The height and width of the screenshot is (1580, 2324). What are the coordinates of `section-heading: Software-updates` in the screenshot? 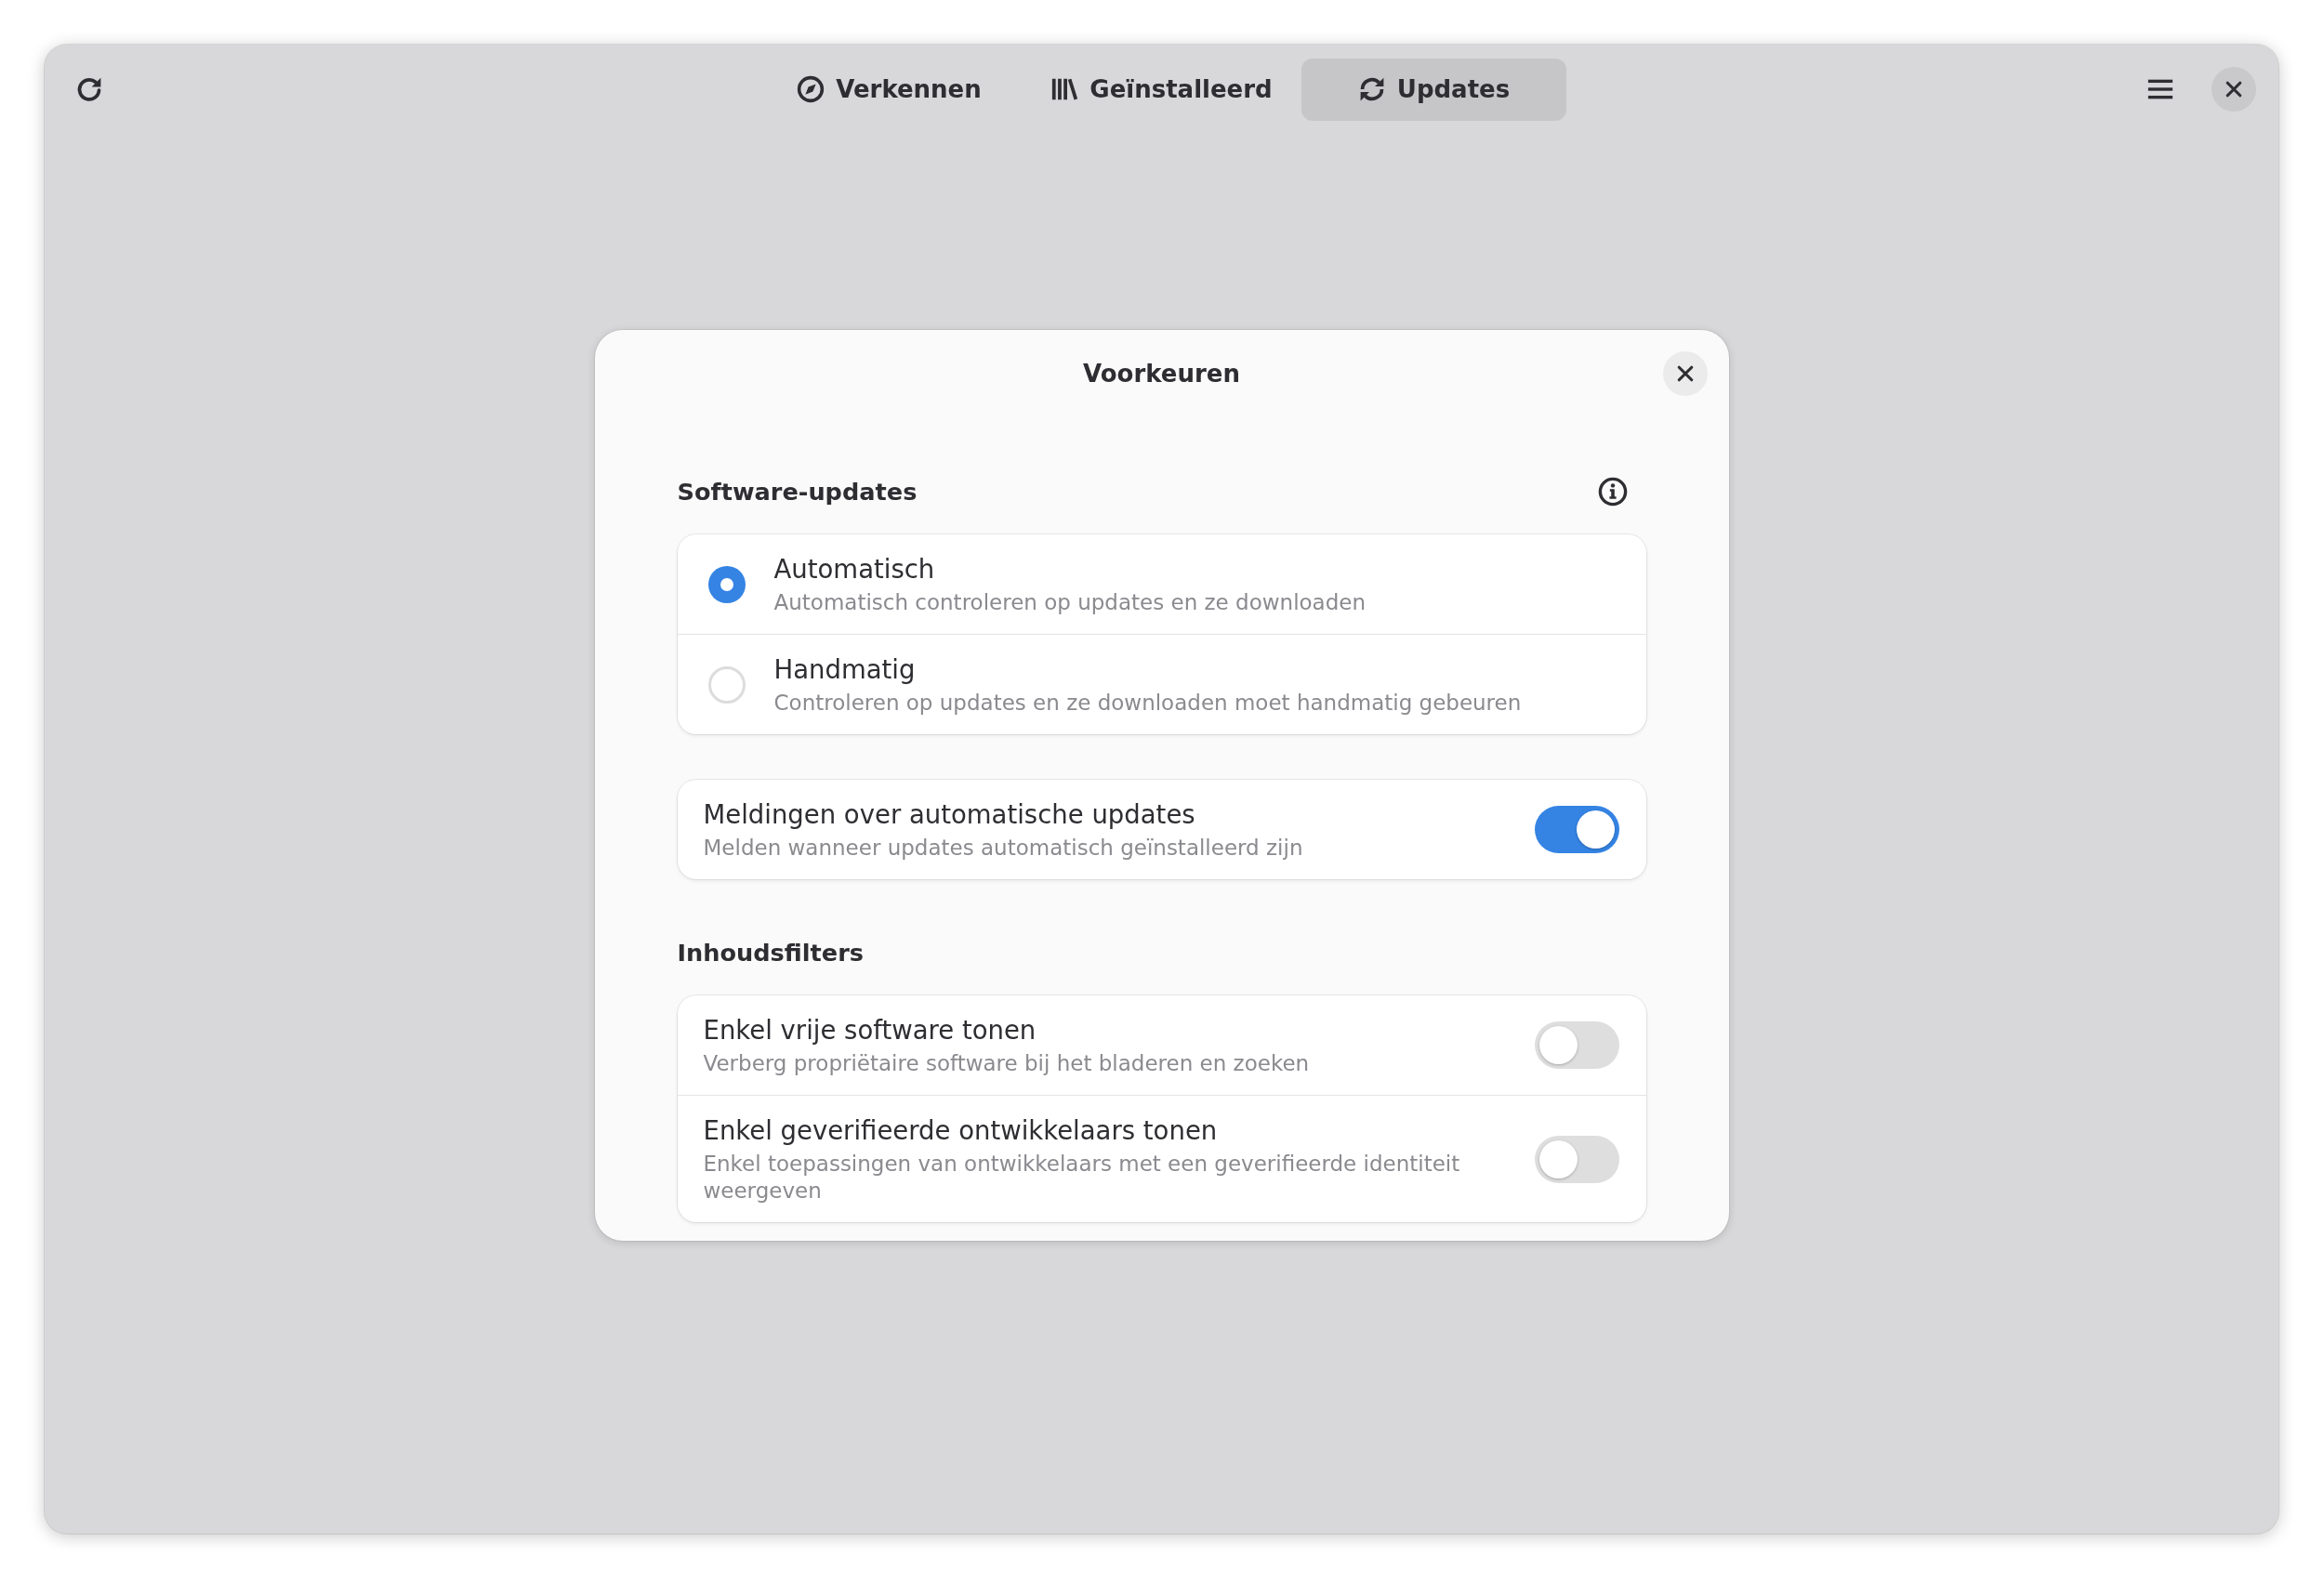 It's located at (797, 492).